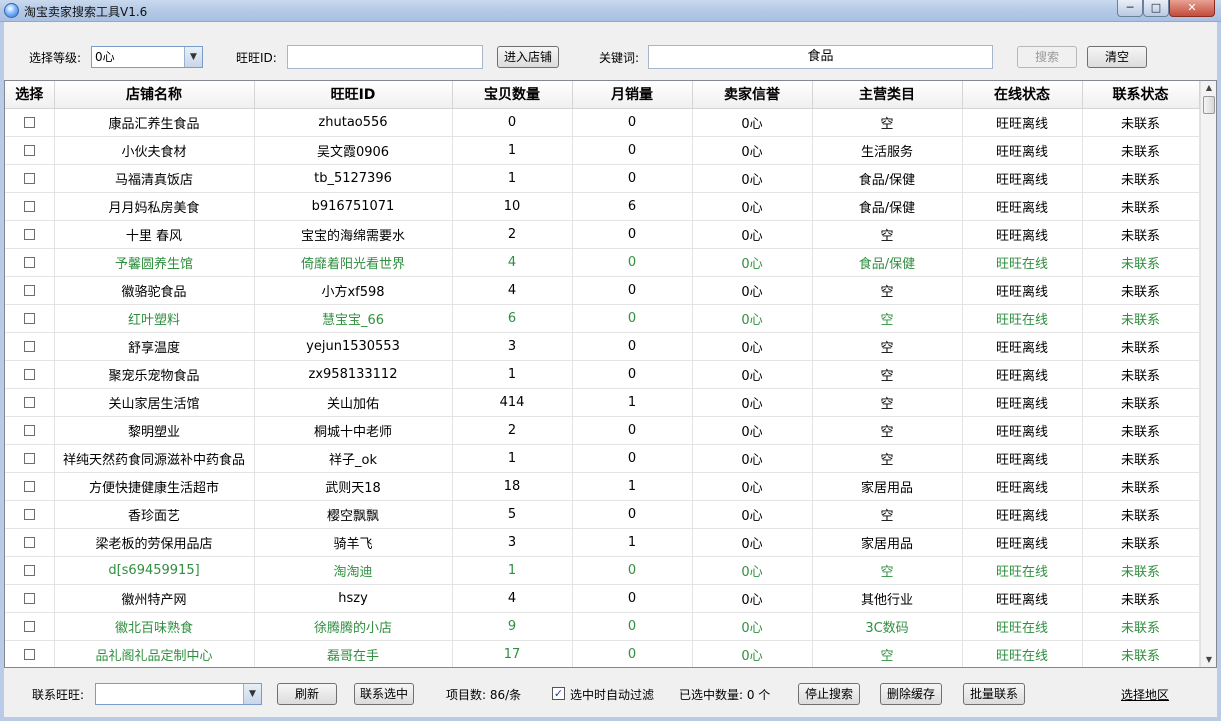 Image resolution: width=1221 pixels, height=721 pixels. What do you see at coordinates (887, 542) in the screenshot?
I see `category-cell: 家居用品` at bounding box center [887, 542].